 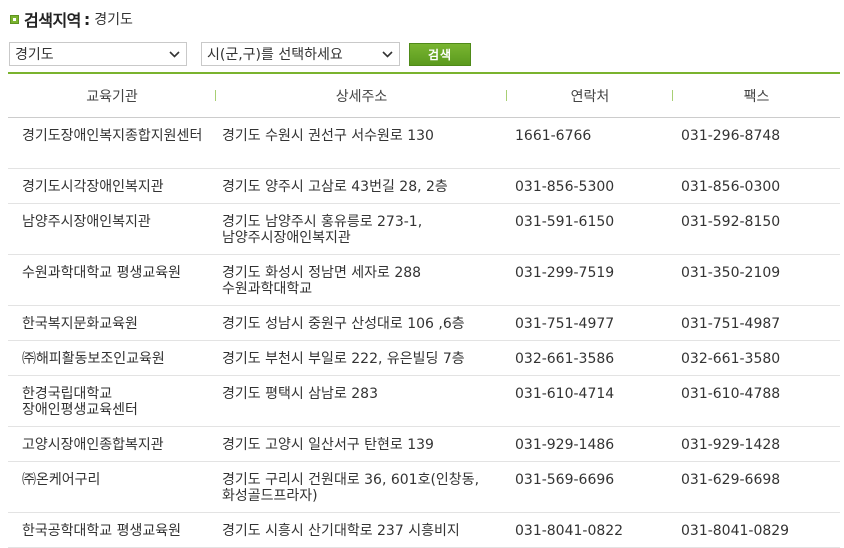 I want to click on institution-fax: 031-592-8150, so click(x=756, y=229).